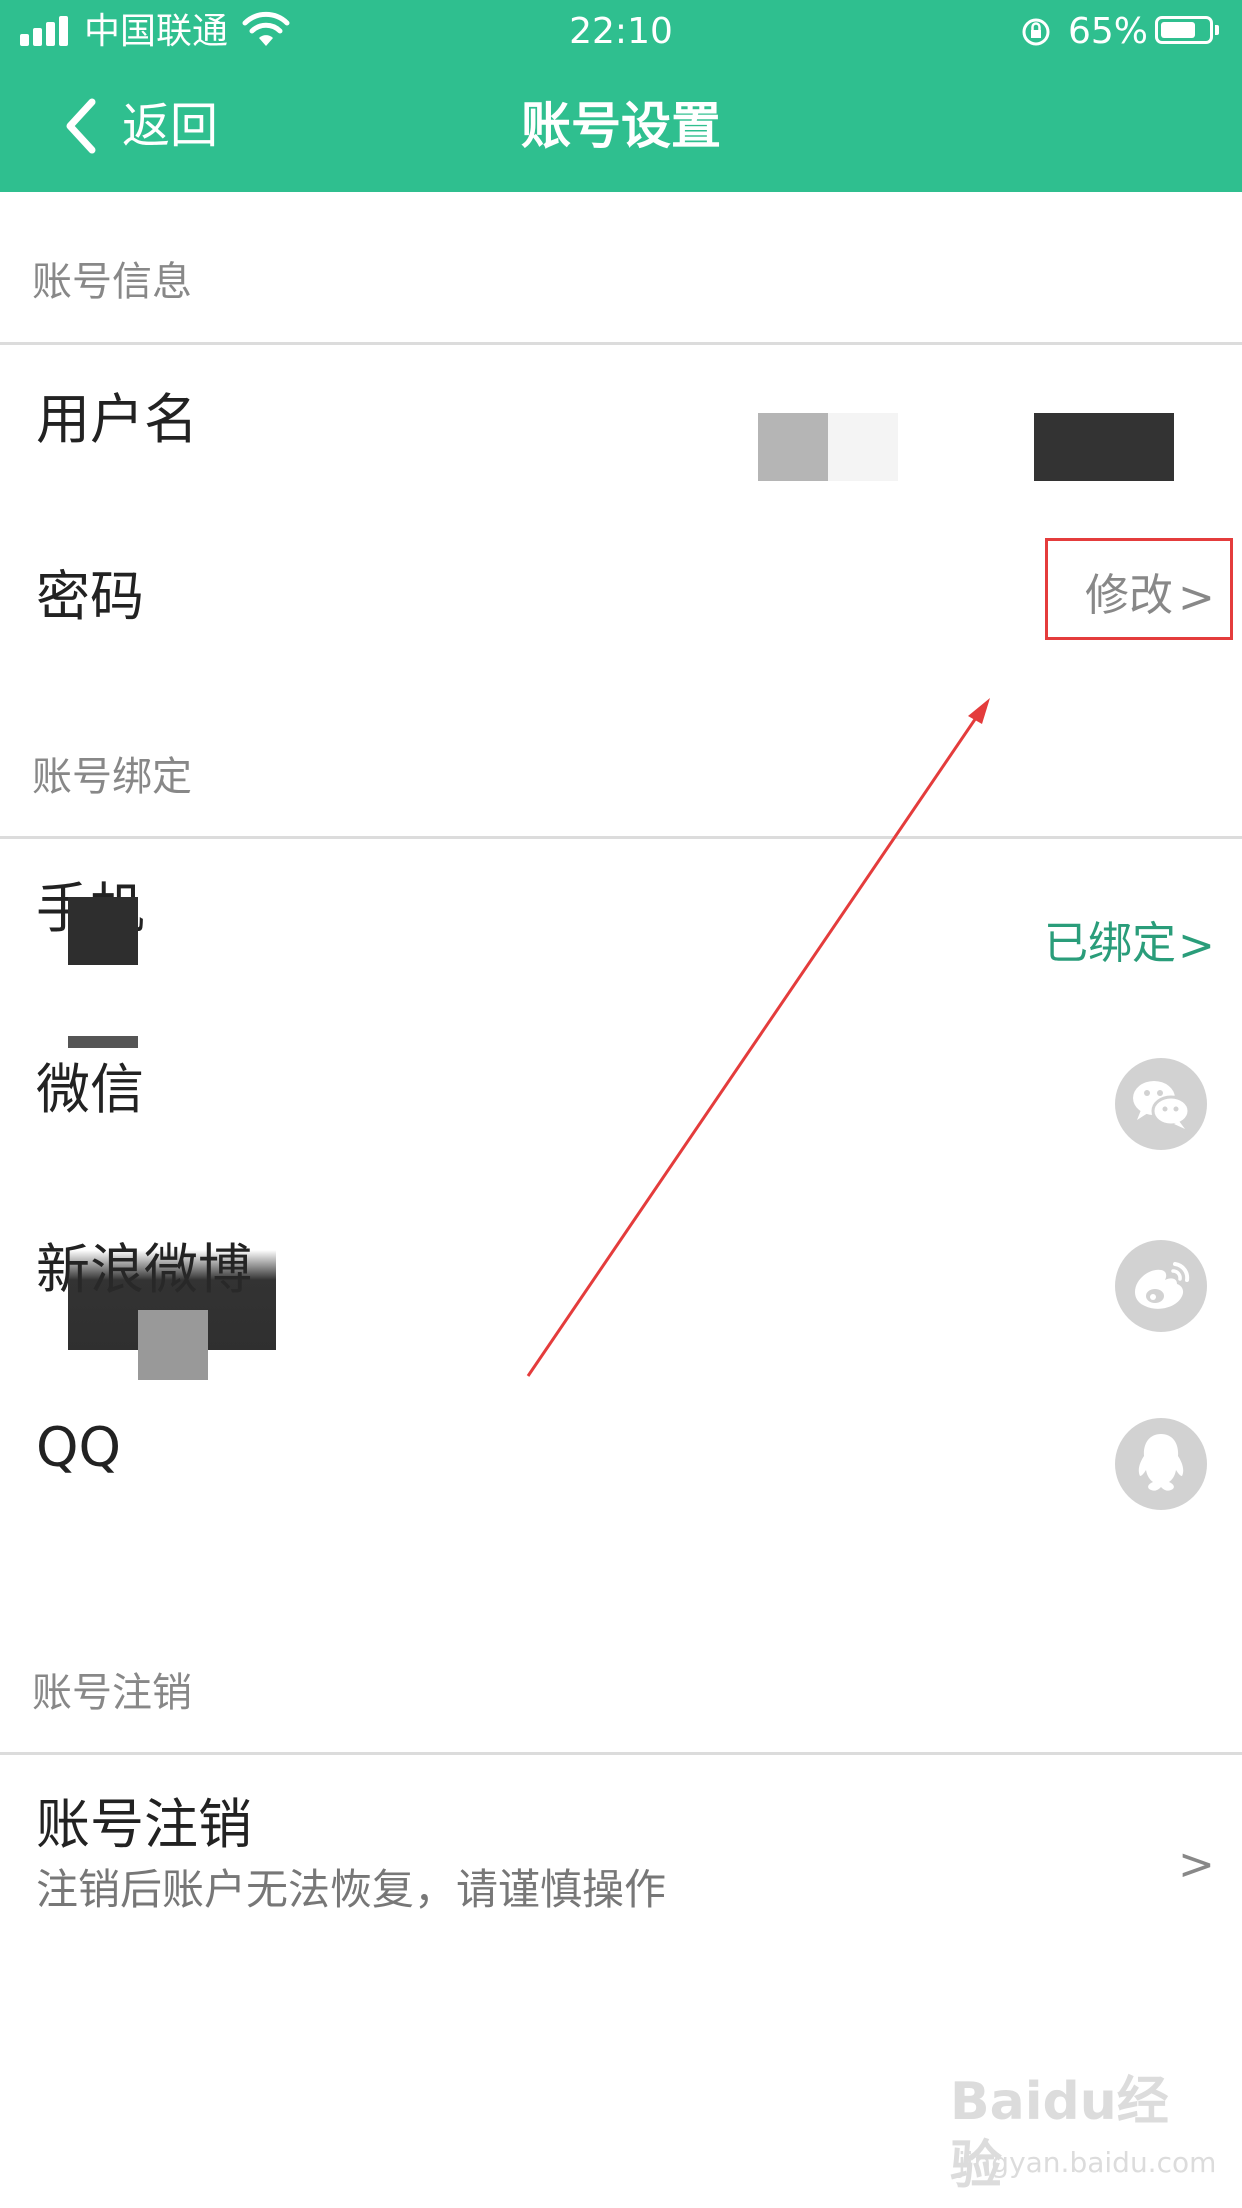 The image size is (1242, 2208). Describe the element at coordinates (1217, 30) in the screenshot. I see `battery-tip` at that location.